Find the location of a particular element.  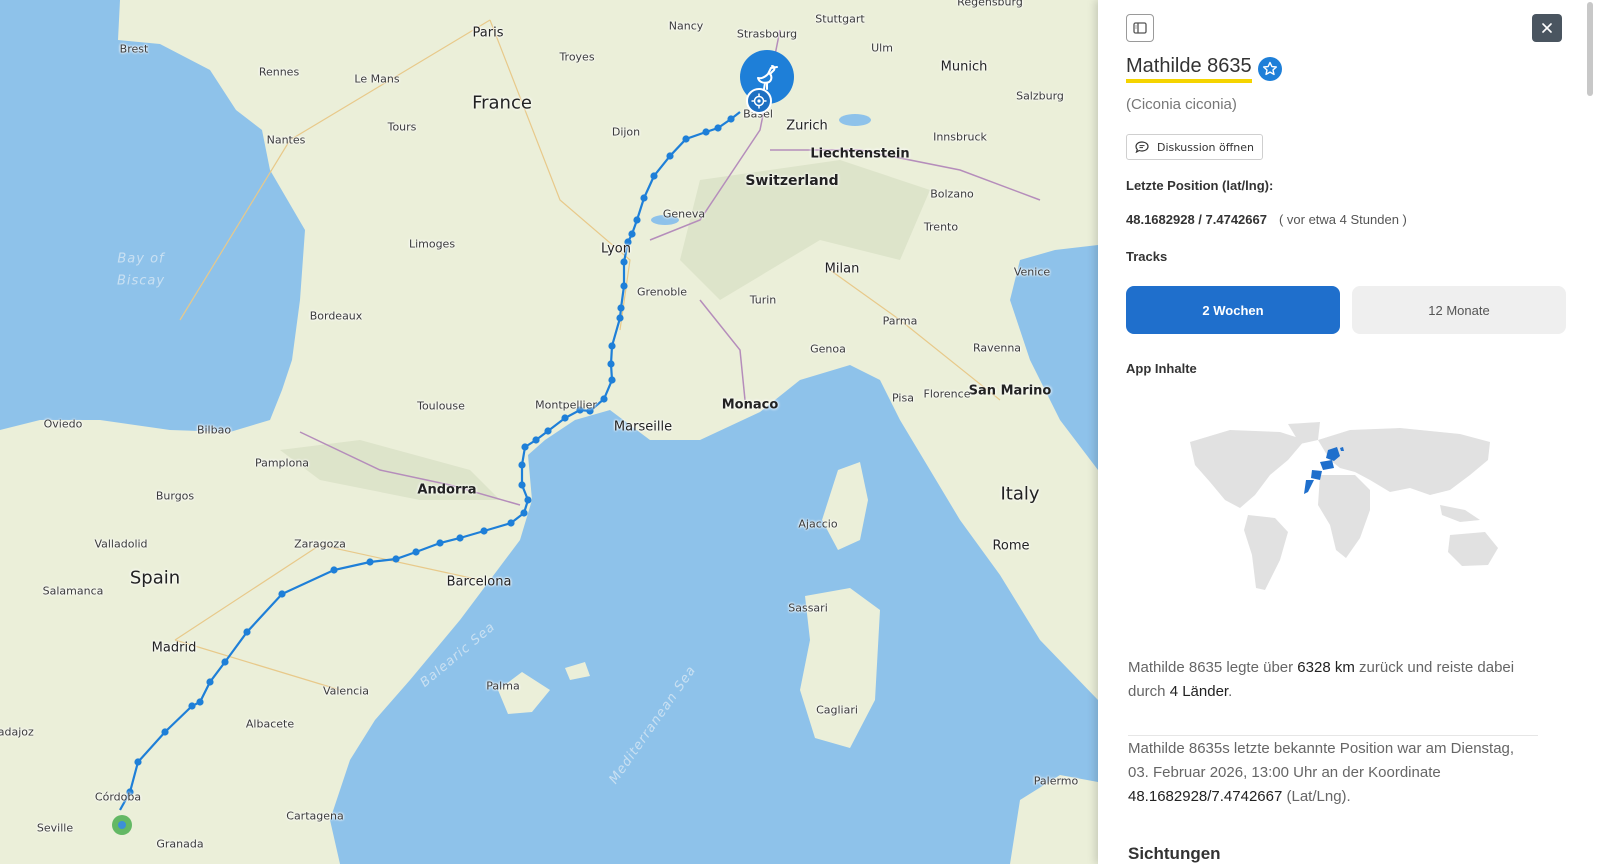

city-label-valladolid: Valladolid is located at coordinates (121, 544).